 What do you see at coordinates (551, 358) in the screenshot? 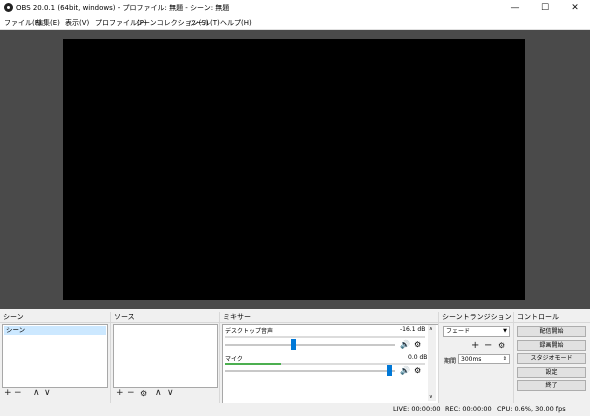
I see `studio-mode-button: スタジオモード` at bounding box center [551, 358].